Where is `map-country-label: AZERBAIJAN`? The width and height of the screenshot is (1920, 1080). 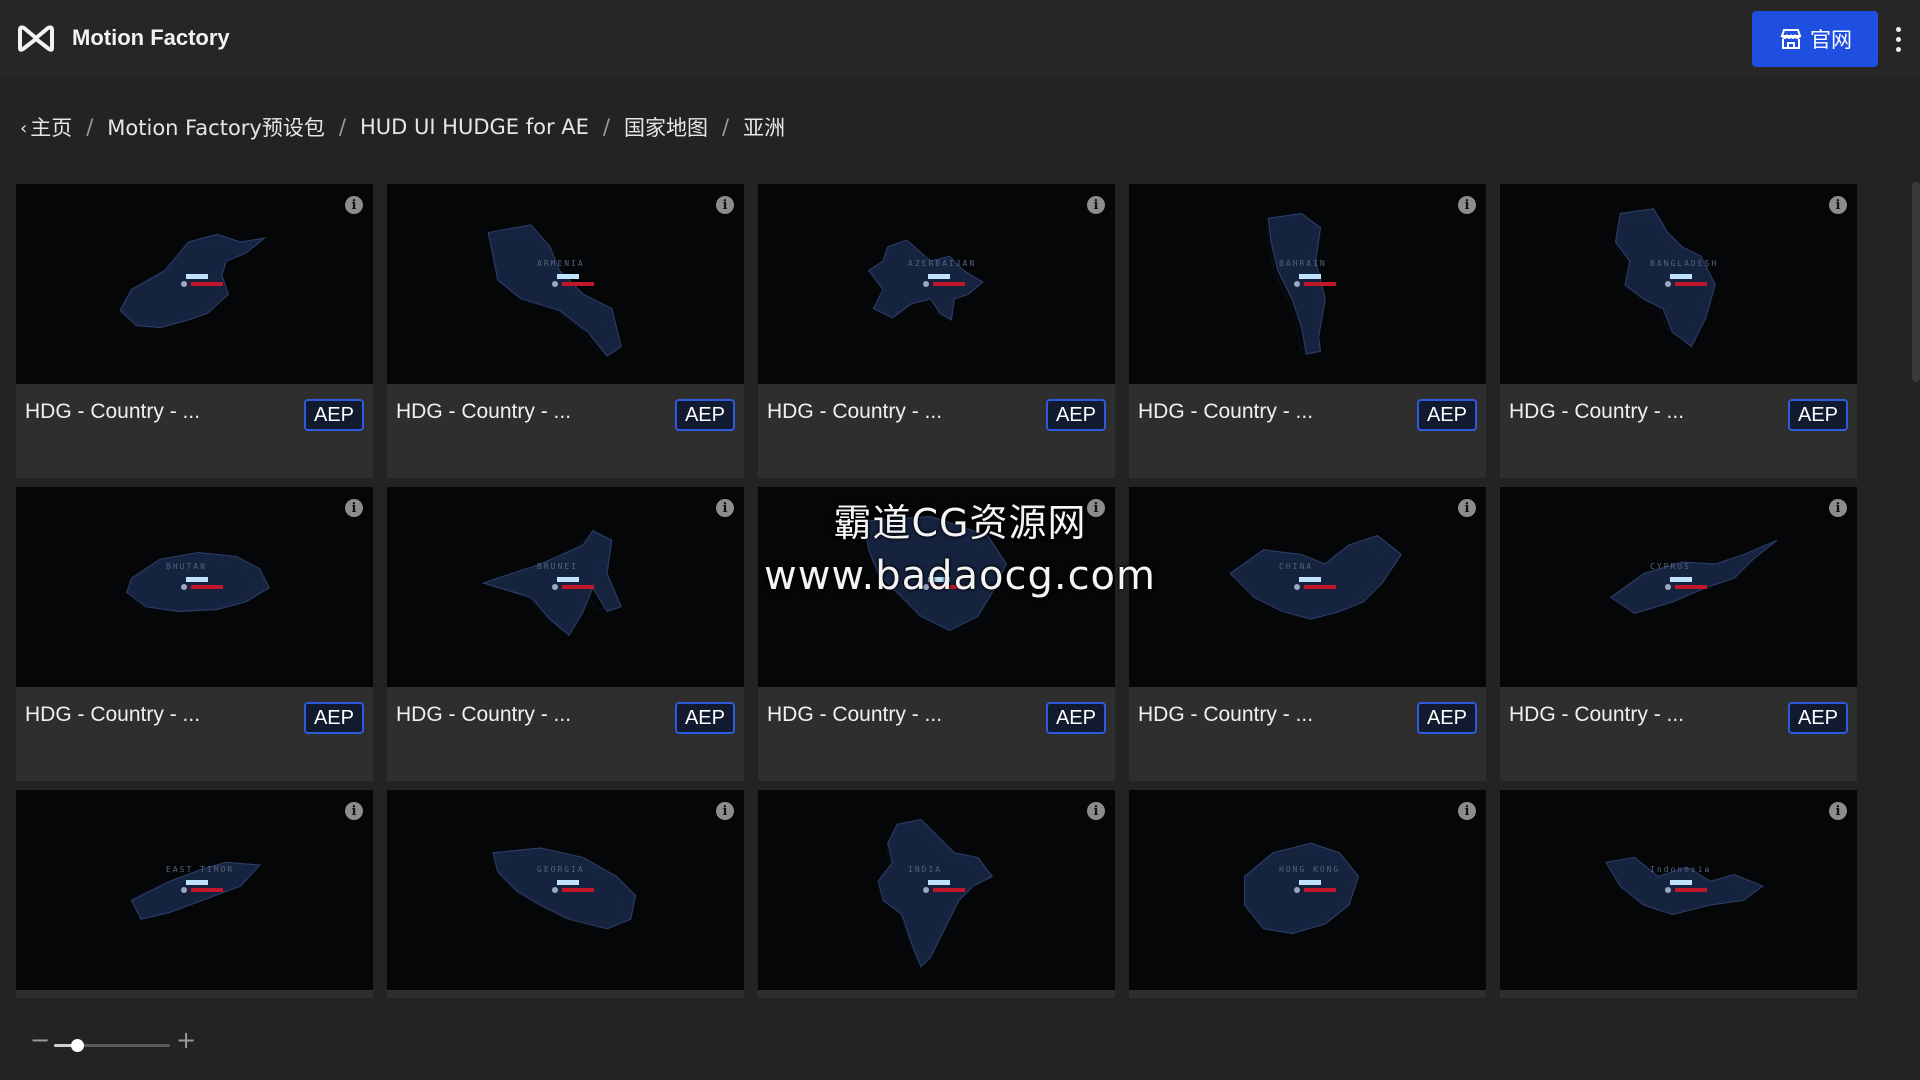 map-country-label: AZERBAIJAN is located at coordinates (942, 263).